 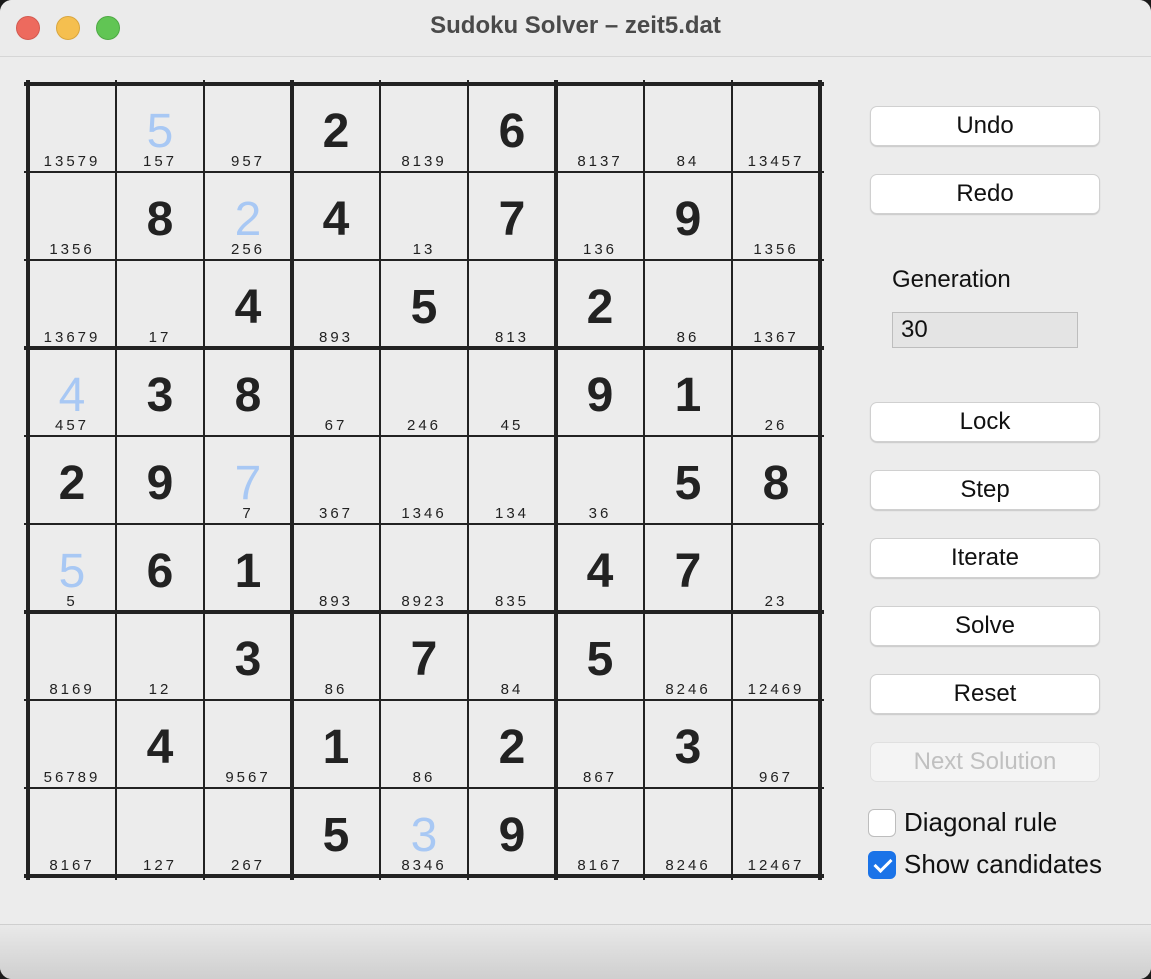 What do you see at coordinates (600, 480) in the screenshot?
I see `sudoku-cell: 36` at bounding box center [600, 480].